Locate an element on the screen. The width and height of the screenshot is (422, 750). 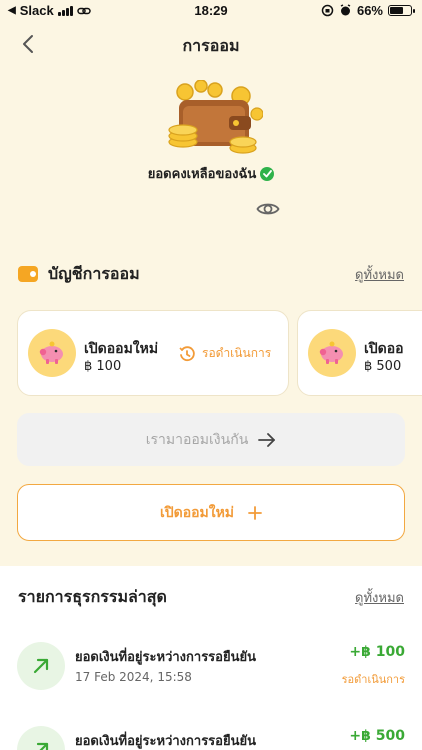
pending-status: รอดำเนินการ is located at coordinates (224, 353).